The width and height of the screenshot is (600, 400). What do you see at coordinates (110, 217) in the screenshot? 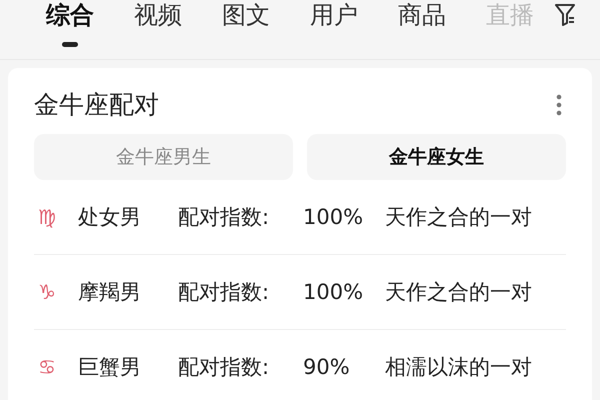
I see `sign-name: 处女男` at bounding box center [110, 217].